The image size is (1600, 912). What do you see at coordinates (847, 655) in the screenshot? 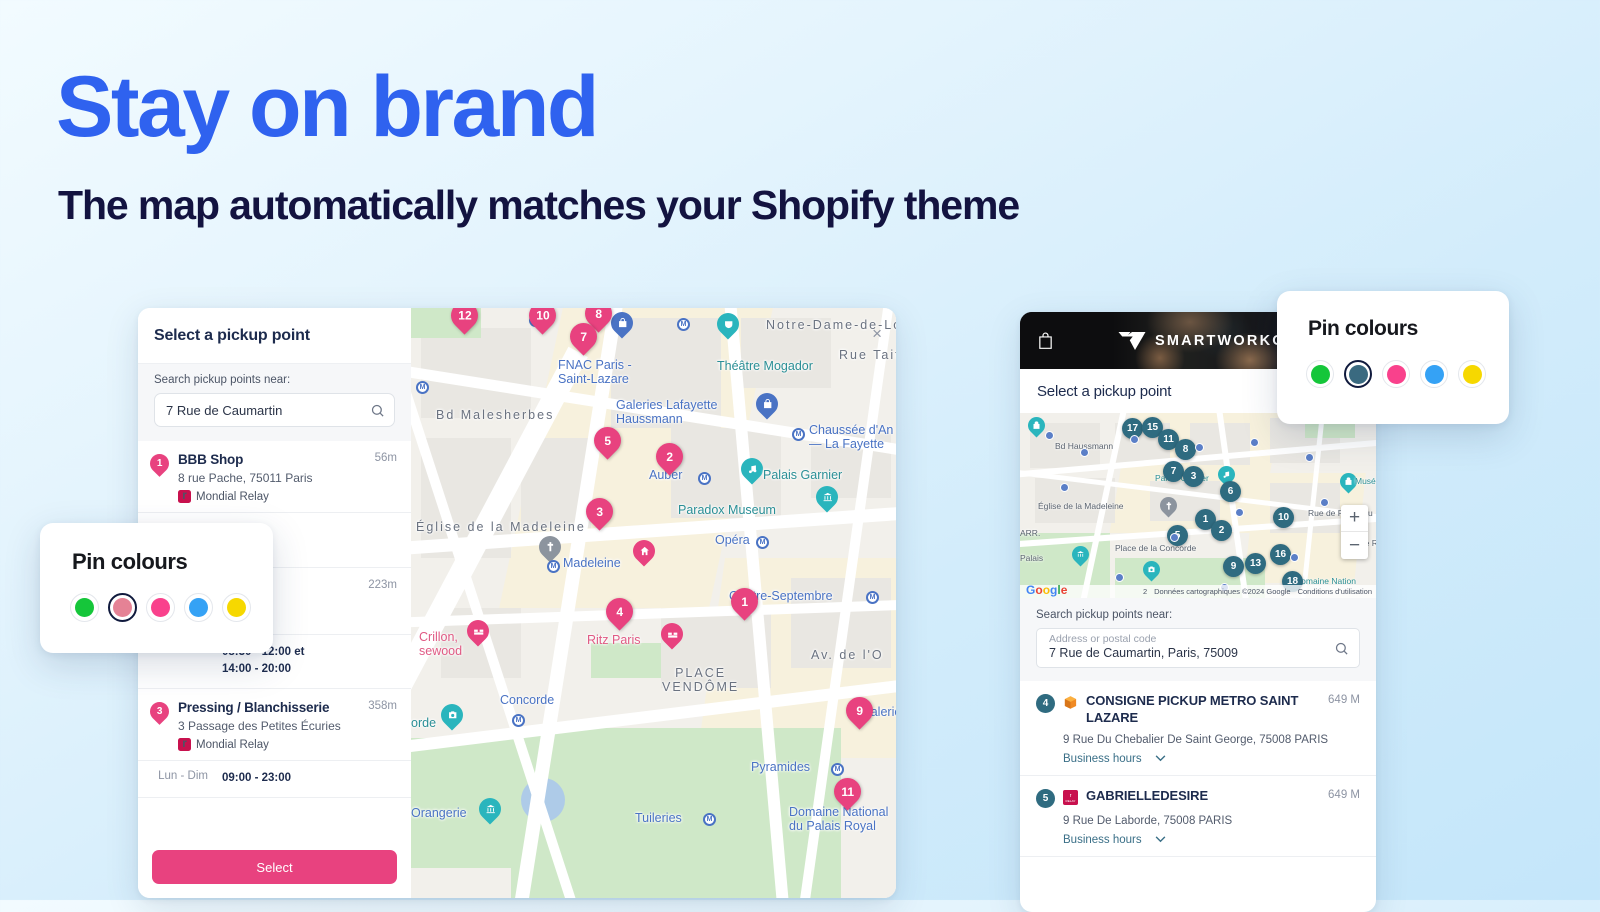
I see `map-label: Av. de l'O` at bounding box center [847, 655].